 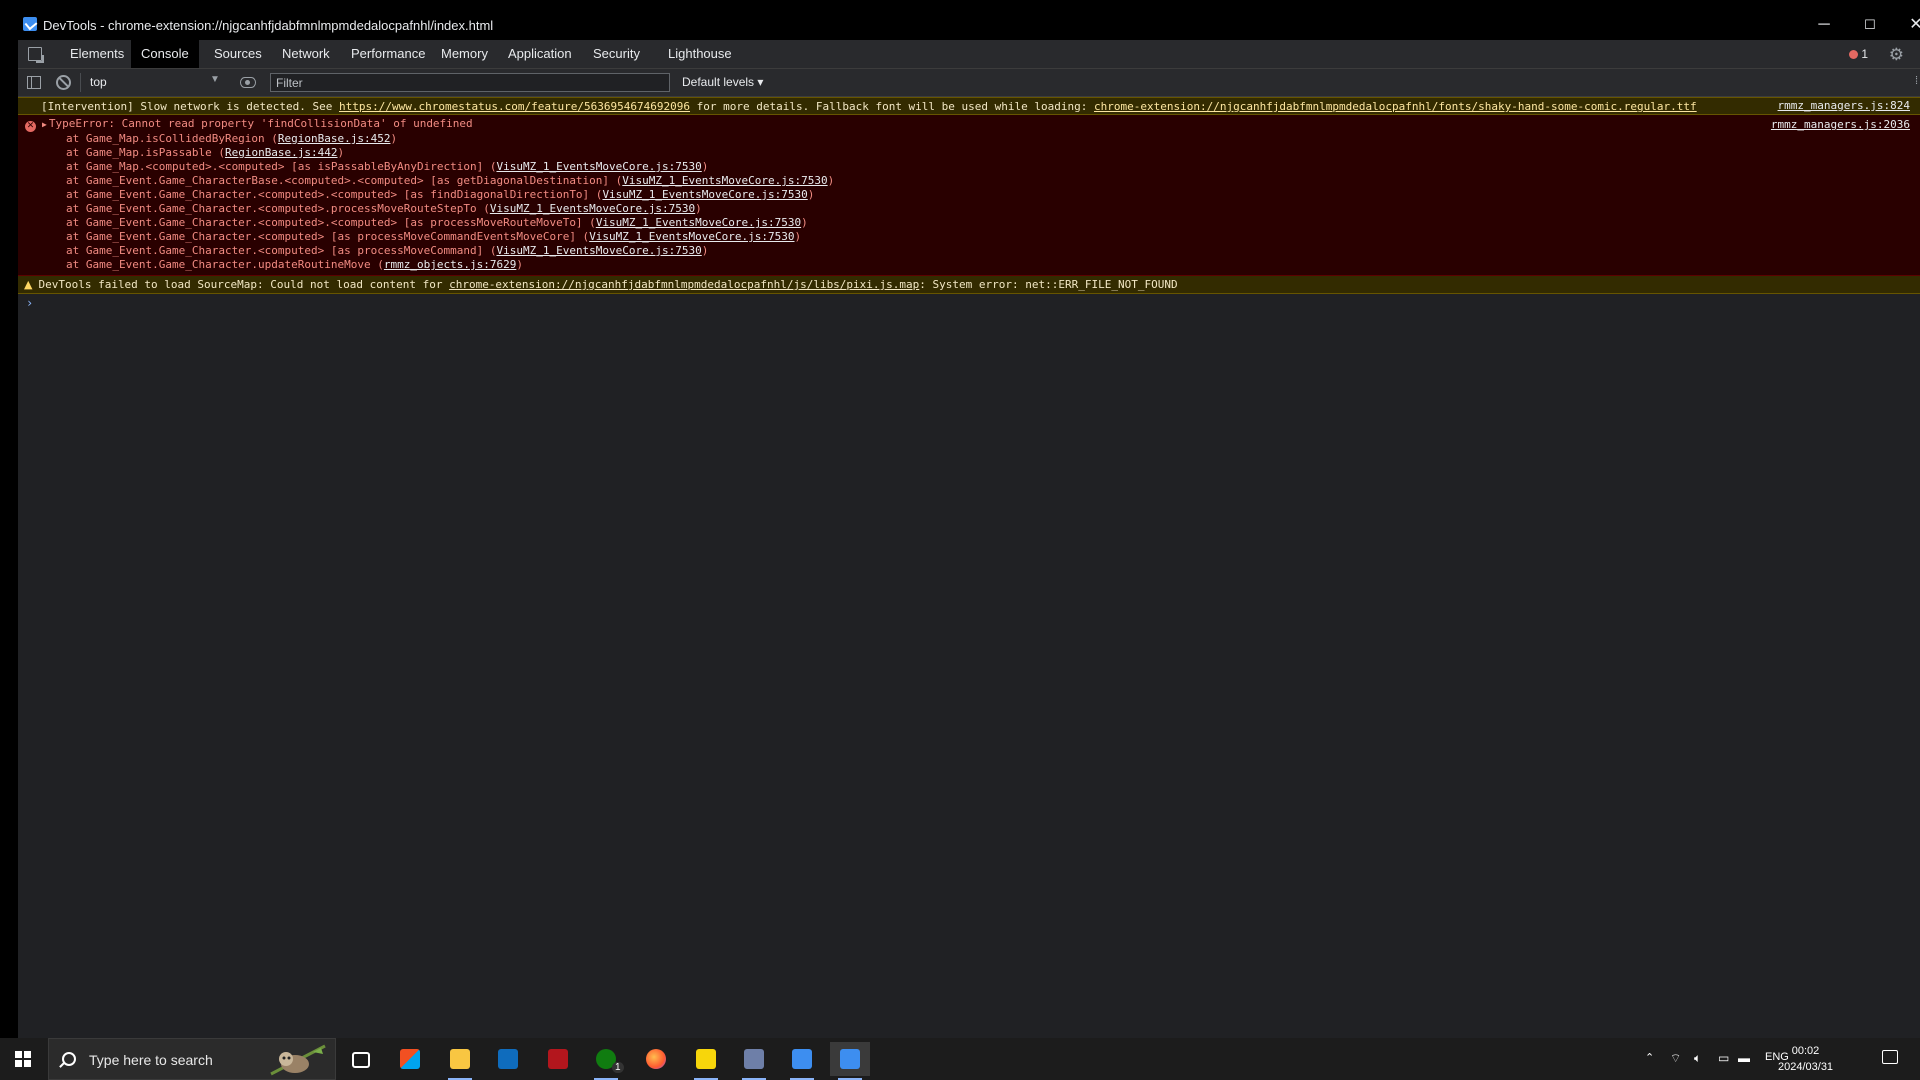 I want to click on battery-icon: ▬, so click(x=1744, y=1058).